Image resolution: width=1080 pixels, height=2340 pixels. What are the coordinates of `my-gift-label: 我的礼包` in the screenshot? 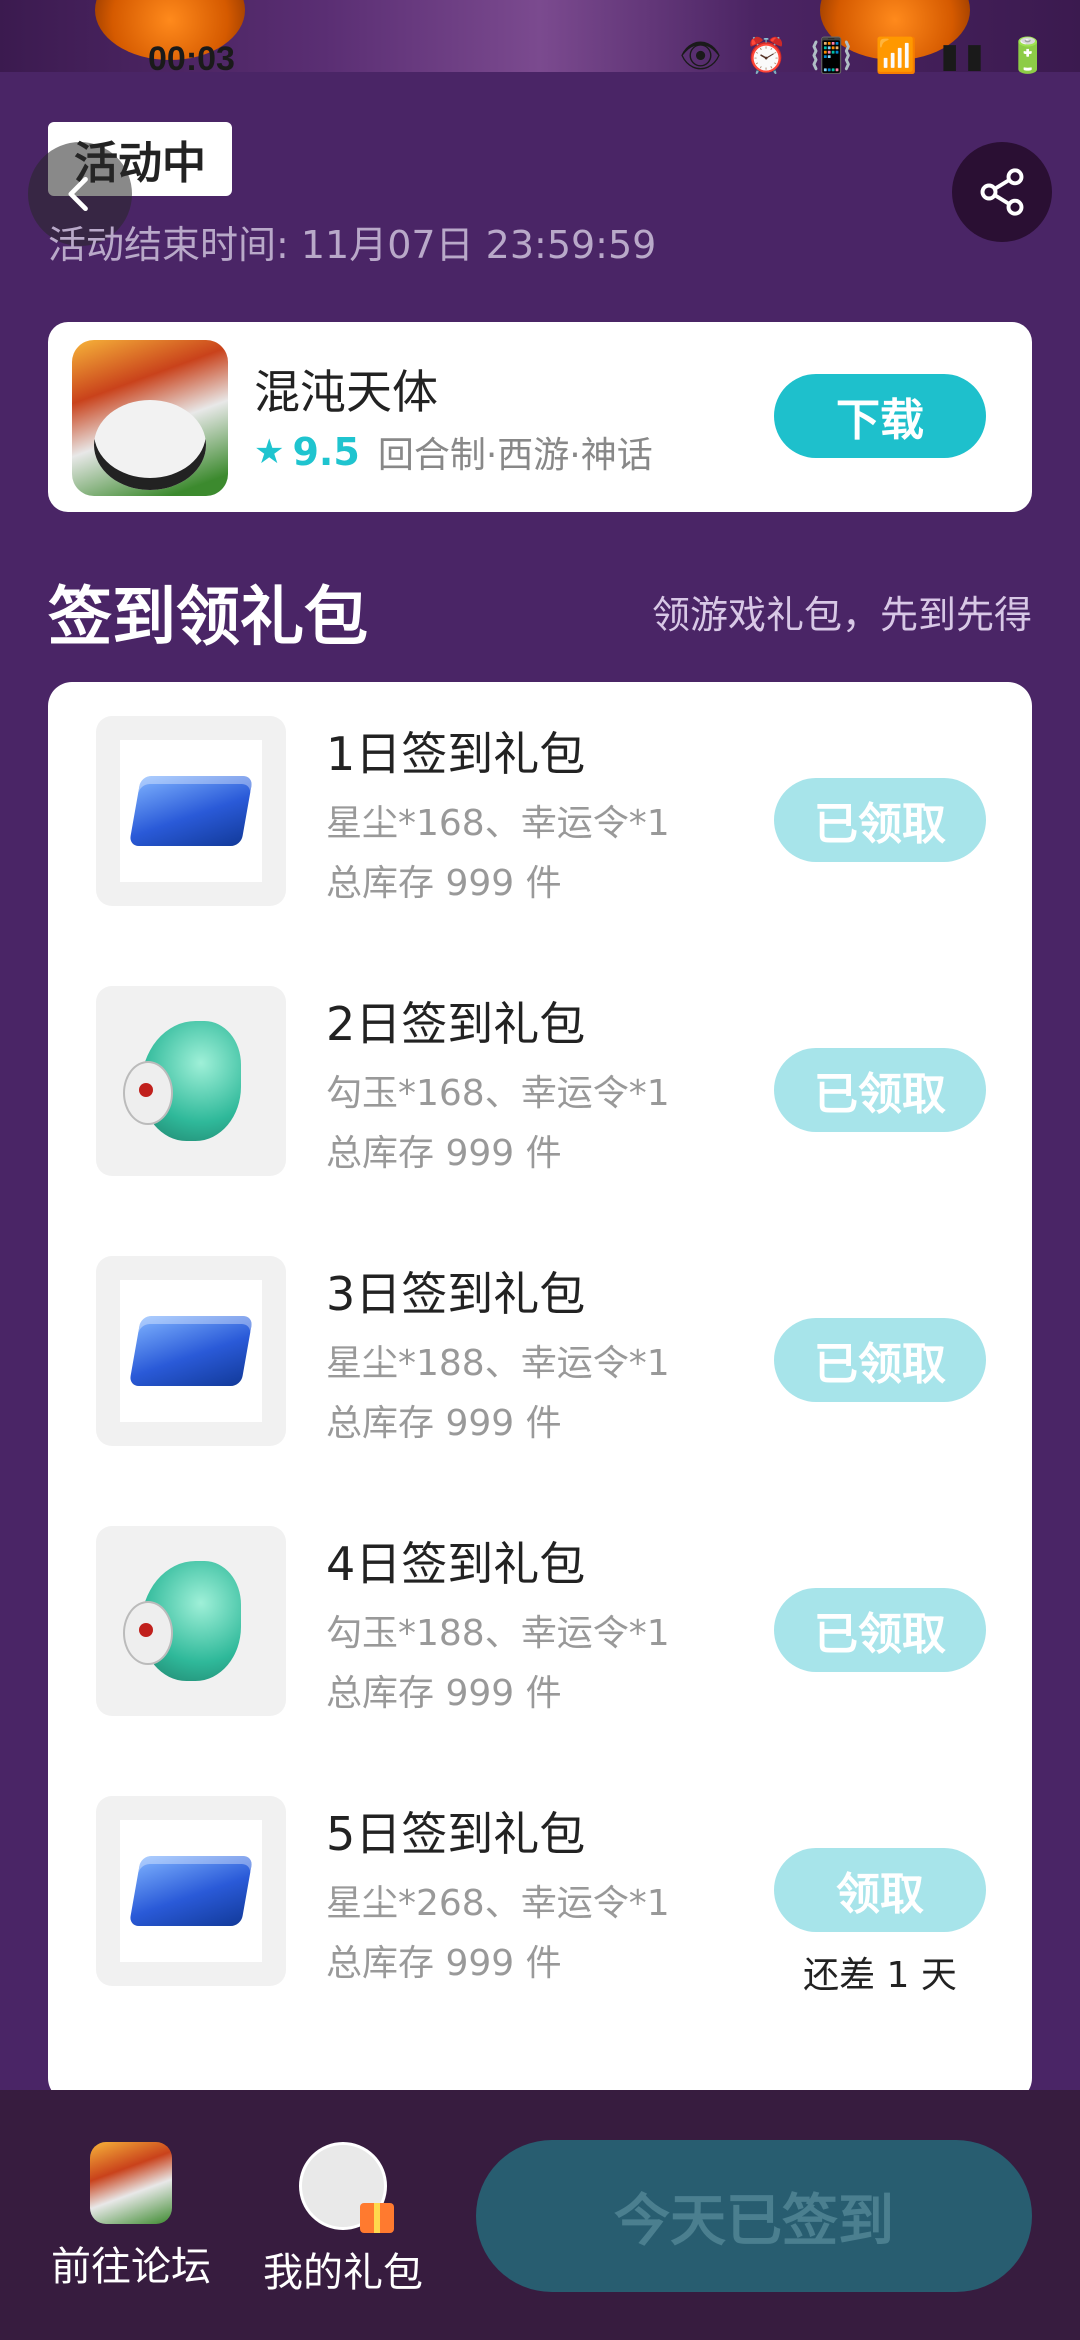 It's located at (343, 2273).